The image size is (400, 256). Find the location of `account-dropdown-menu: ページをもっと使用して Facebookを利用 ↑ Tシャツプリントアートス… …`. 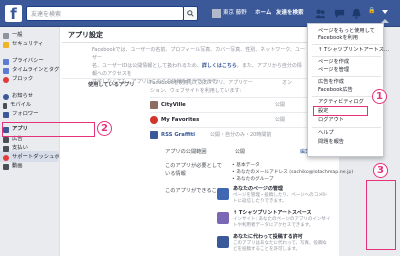

account-dropdown-menu: ページをもっと使用して Facebookを利用 ↑ Tシャツプリントアートス… … is located at coordinates (348, 90).